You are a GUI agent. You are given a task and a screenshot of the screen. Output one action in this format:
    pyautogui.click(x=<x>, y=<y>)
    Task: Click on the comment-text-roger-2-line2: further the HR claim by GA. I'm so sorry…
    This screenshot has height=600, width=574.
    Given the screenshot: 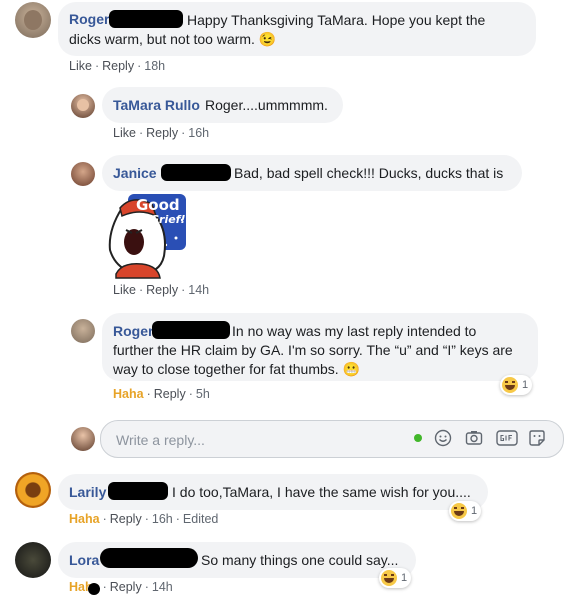 What is the action you would take?
    pyautogui.click(x=313, y=350)
    